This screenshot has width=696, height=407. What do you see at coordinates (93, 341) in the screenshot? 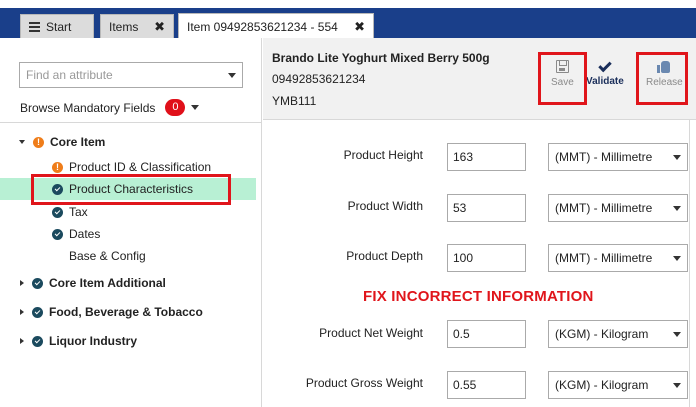
I see `tree-item-label: Liquor Industry` at bounding box center [93, 341].